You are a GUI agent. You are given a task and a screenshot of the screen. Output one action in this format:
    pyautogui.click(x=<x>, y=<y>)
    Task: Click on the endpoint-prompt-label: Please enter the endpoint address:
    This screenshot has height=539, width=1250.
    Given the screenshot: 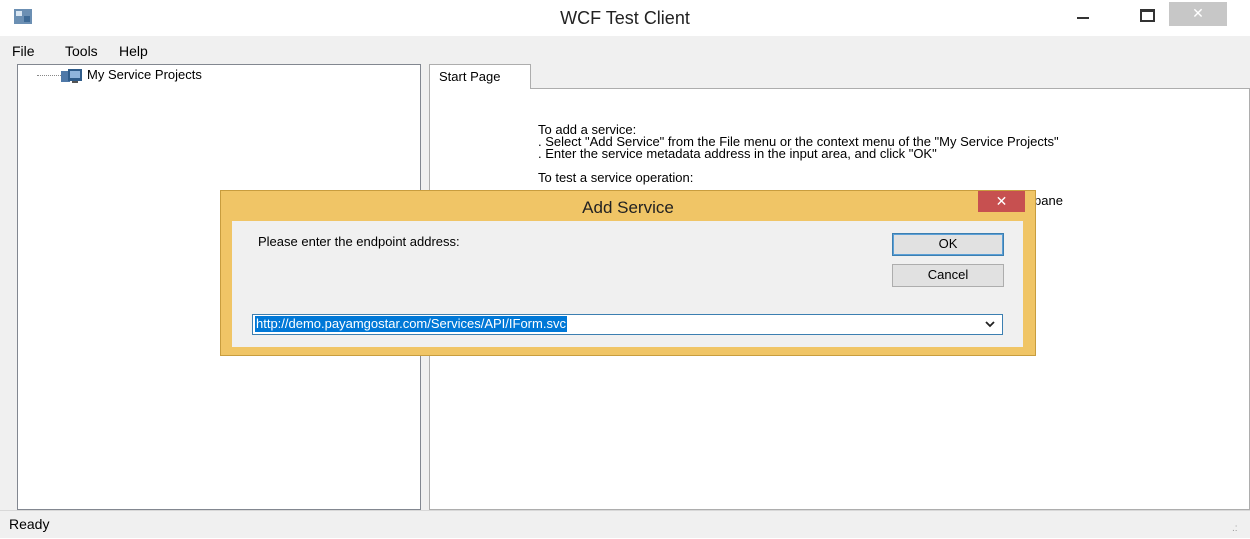 What is the action you would take?
    pyautogui.click(x=359, y=241)
    